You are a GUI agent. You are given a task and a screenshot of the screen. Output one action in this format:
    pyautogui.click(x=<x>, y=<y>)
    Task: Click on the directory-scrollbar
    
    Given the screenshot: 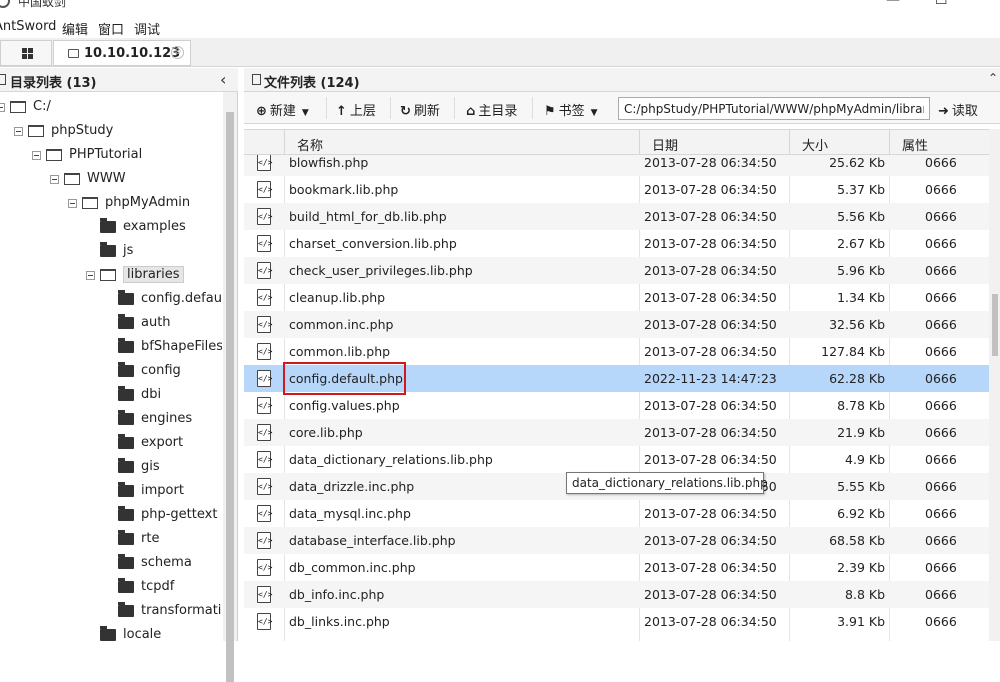 What is the action you would take?
    pyautogui.click(x=230, y=387)
    